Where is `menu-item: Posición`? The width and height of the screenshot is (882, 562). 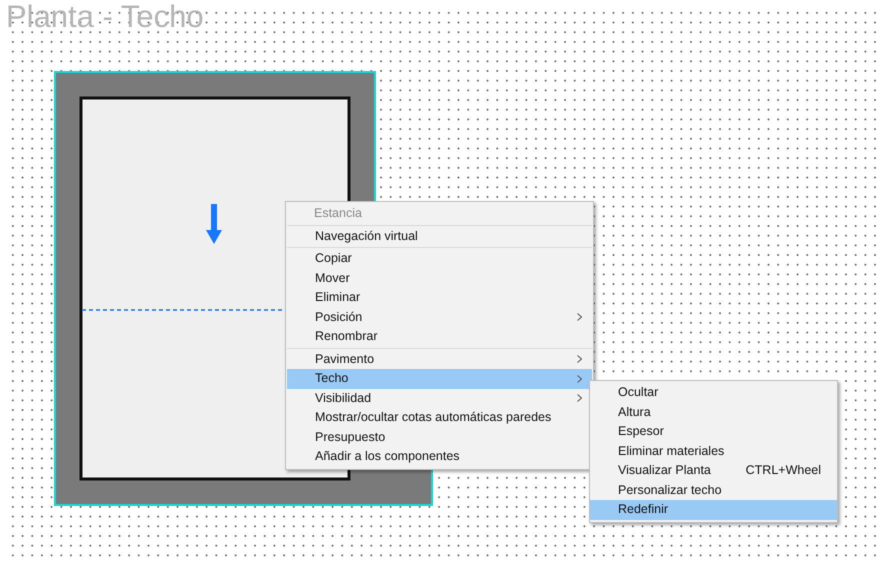
menu-item: Posición is located at coordinates (439, 317).